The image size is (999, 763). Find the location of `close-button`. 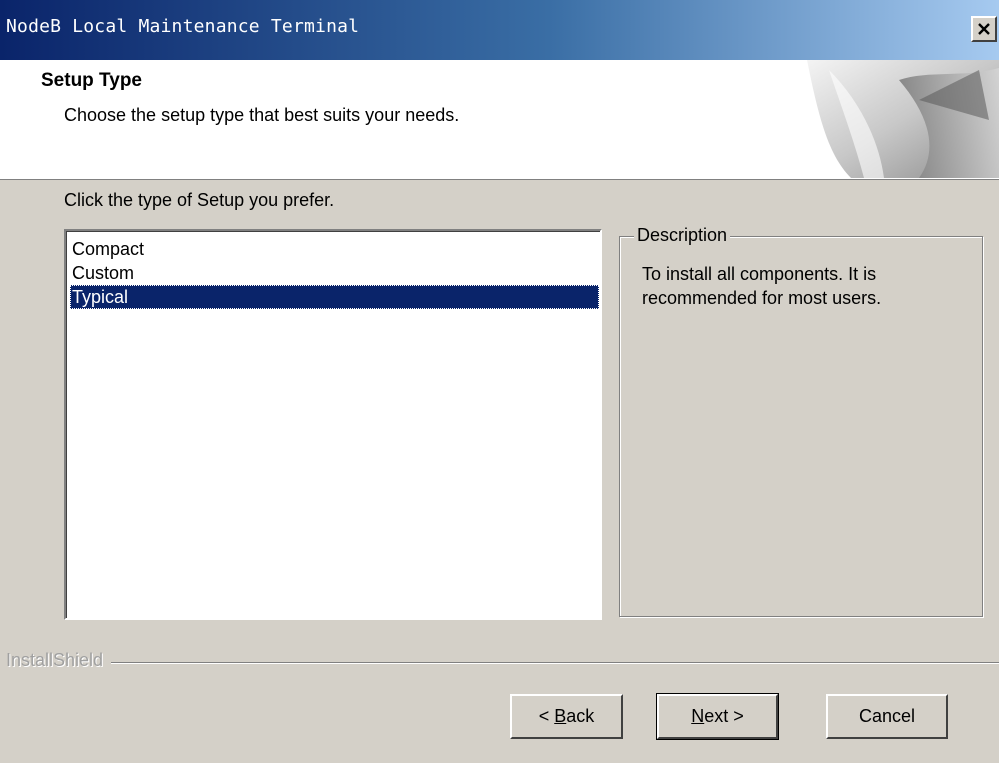

close-button is located at coordinates (984, 29).